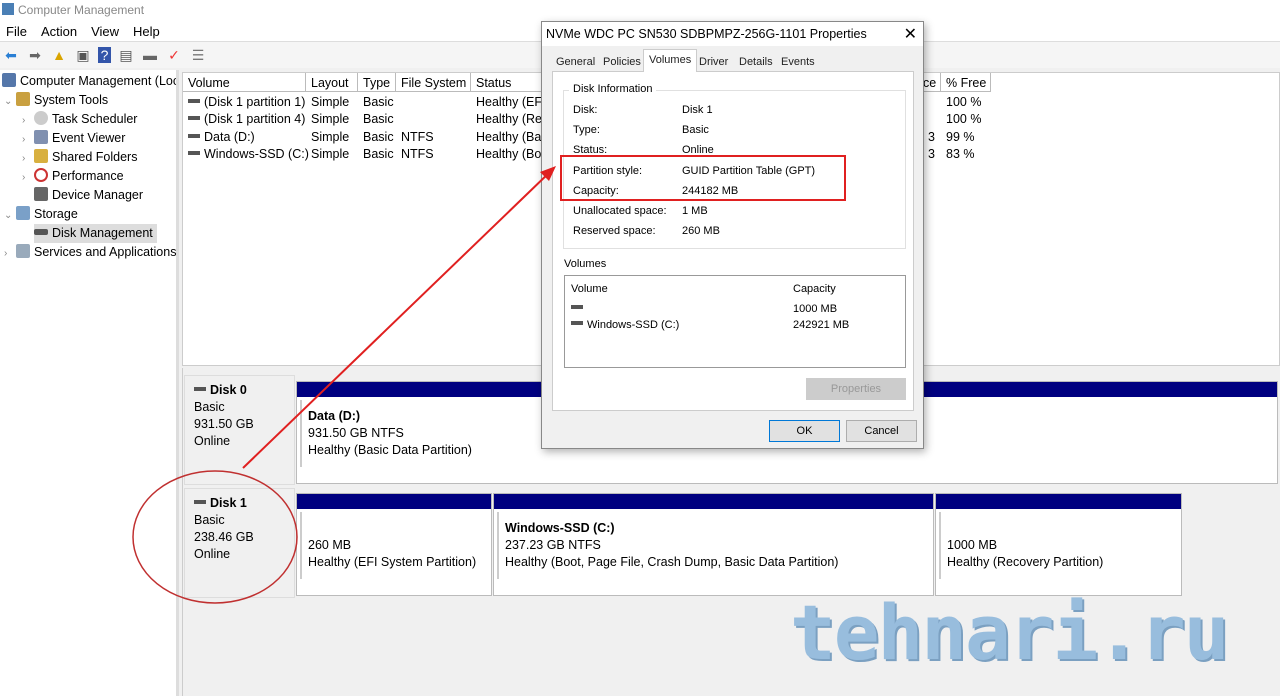  Describe the element at coordinates (397, 319) in the screenshot. I see `annotation-arrow-line` at that location.